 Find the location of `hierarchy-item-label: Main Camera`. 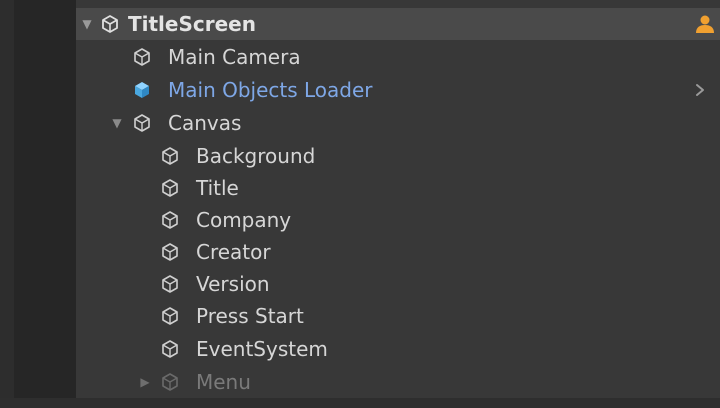

hierarchy-item-label: Main Camera is located at coordinates (234, 57).